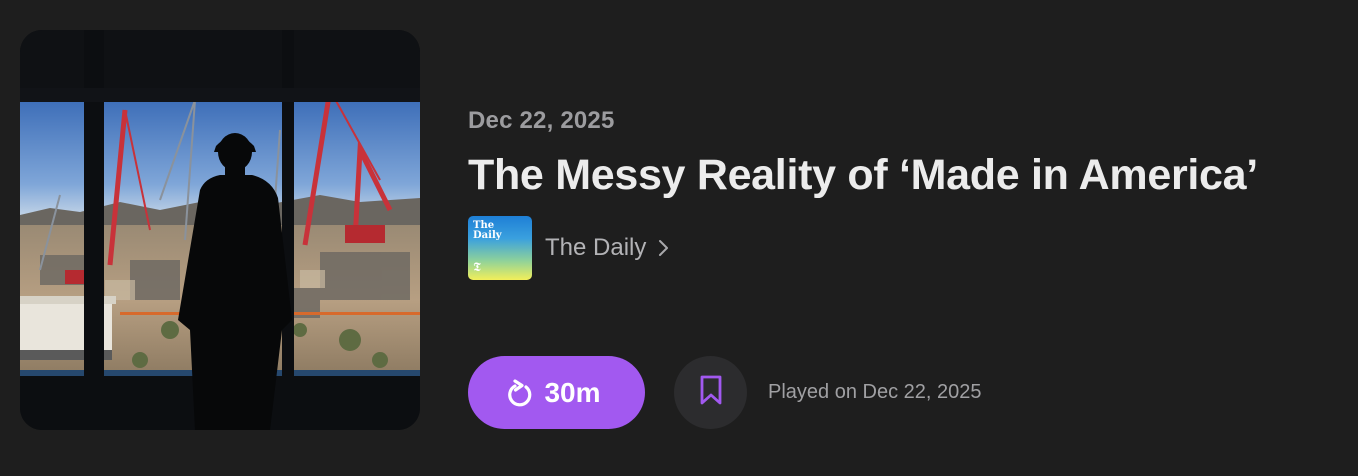  Describe the element at coordinates (664, 248) in the screenshot. I see `chevron-right-icon` at that location.